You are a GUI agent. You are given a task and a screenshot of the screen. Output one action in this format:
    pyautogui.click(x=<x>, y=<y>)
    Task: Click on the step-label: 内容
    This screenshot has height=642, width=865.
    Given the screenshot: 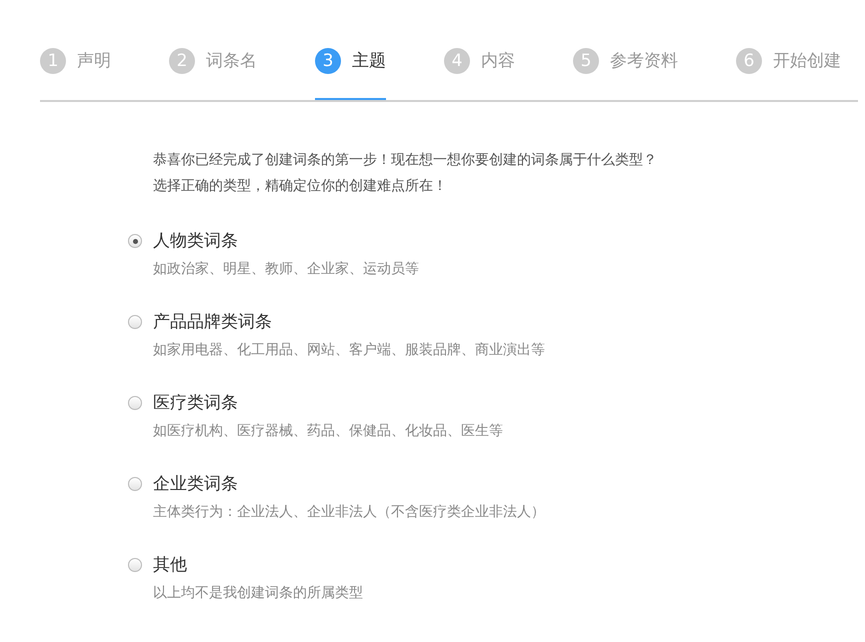 What is the action you would take?
    pyautogui.click(x=498, y=61)
    